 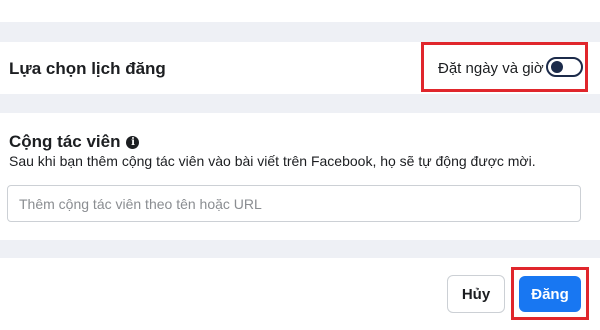 What do you see at coordinates (476, 294) in the screenshot?
I see `cancel-button: Hủy` at bounding box center [476, 294].